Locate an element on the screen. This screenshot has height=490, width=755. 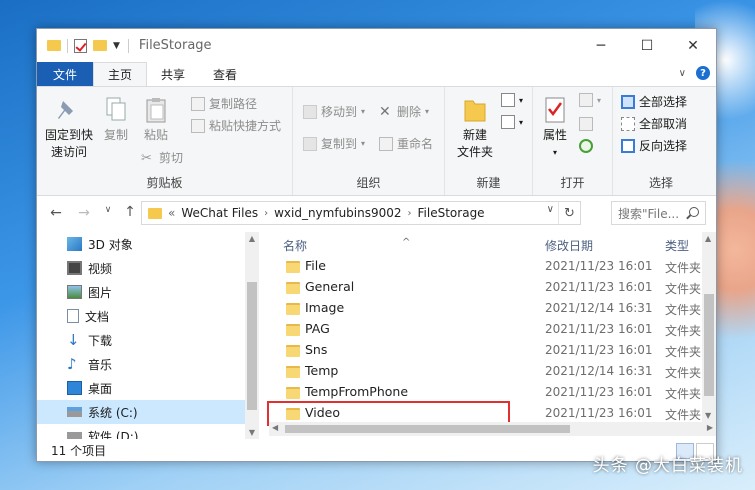
nav-item-drive-d: 软件 (D:) is located at coordinates (148, 431).